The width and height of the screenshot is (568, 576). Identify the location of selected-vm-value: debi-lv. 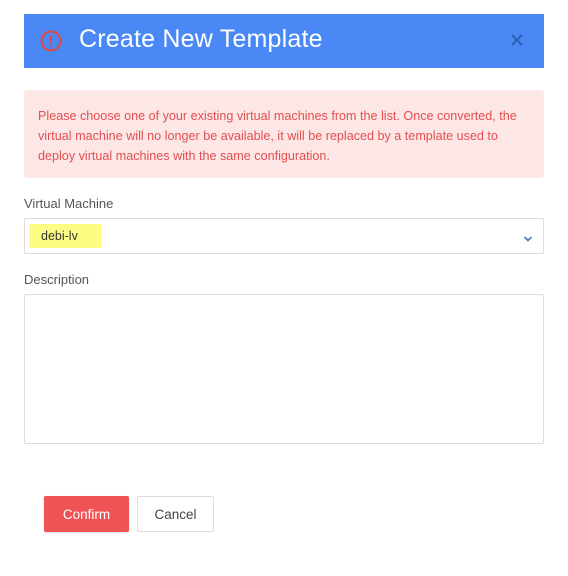
(65, 236).